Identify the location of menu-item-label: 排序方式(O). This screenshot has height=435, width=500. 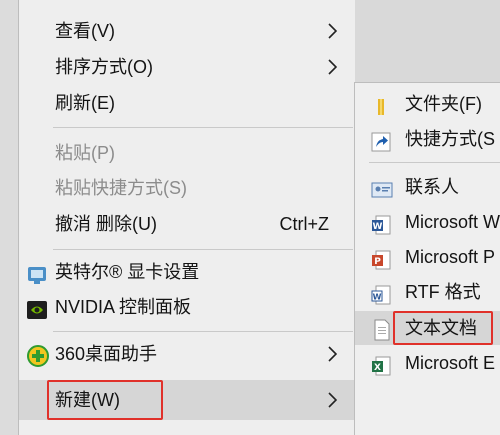
(104, 67).